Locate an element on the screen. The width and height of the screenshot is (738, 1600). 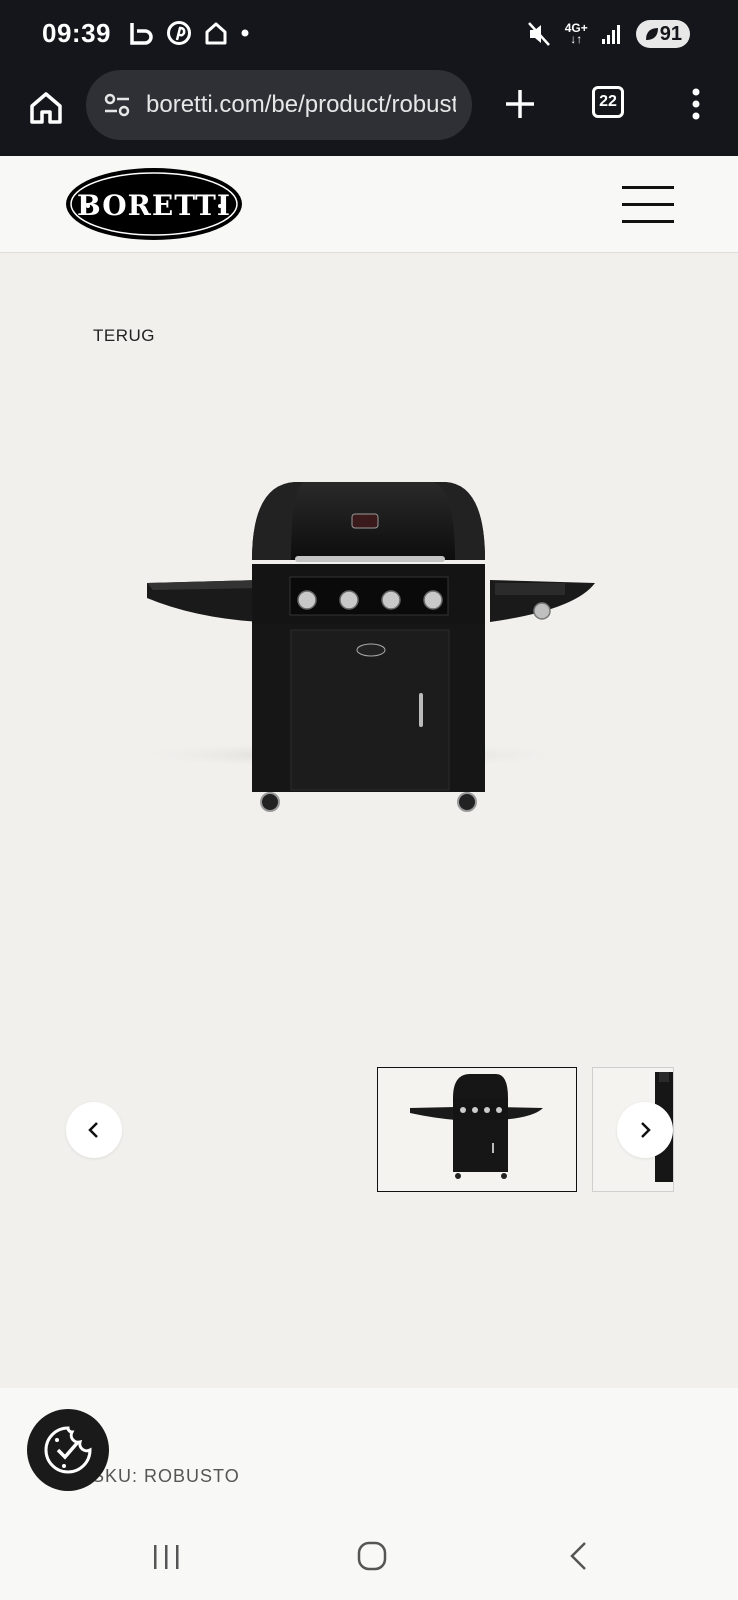
status-system-icons: 4G+ ↓↑ 91 is located at coordinates (608, 34).